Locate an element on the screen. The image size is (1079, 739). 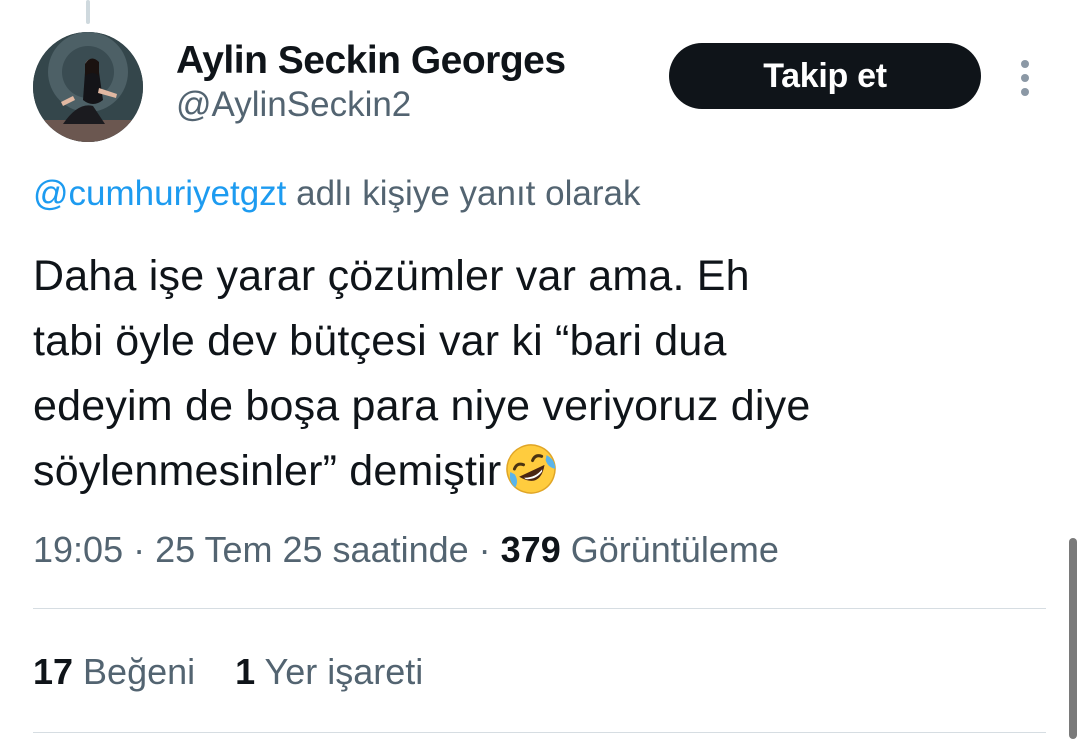
avatar is located at coordinates (88, 87).